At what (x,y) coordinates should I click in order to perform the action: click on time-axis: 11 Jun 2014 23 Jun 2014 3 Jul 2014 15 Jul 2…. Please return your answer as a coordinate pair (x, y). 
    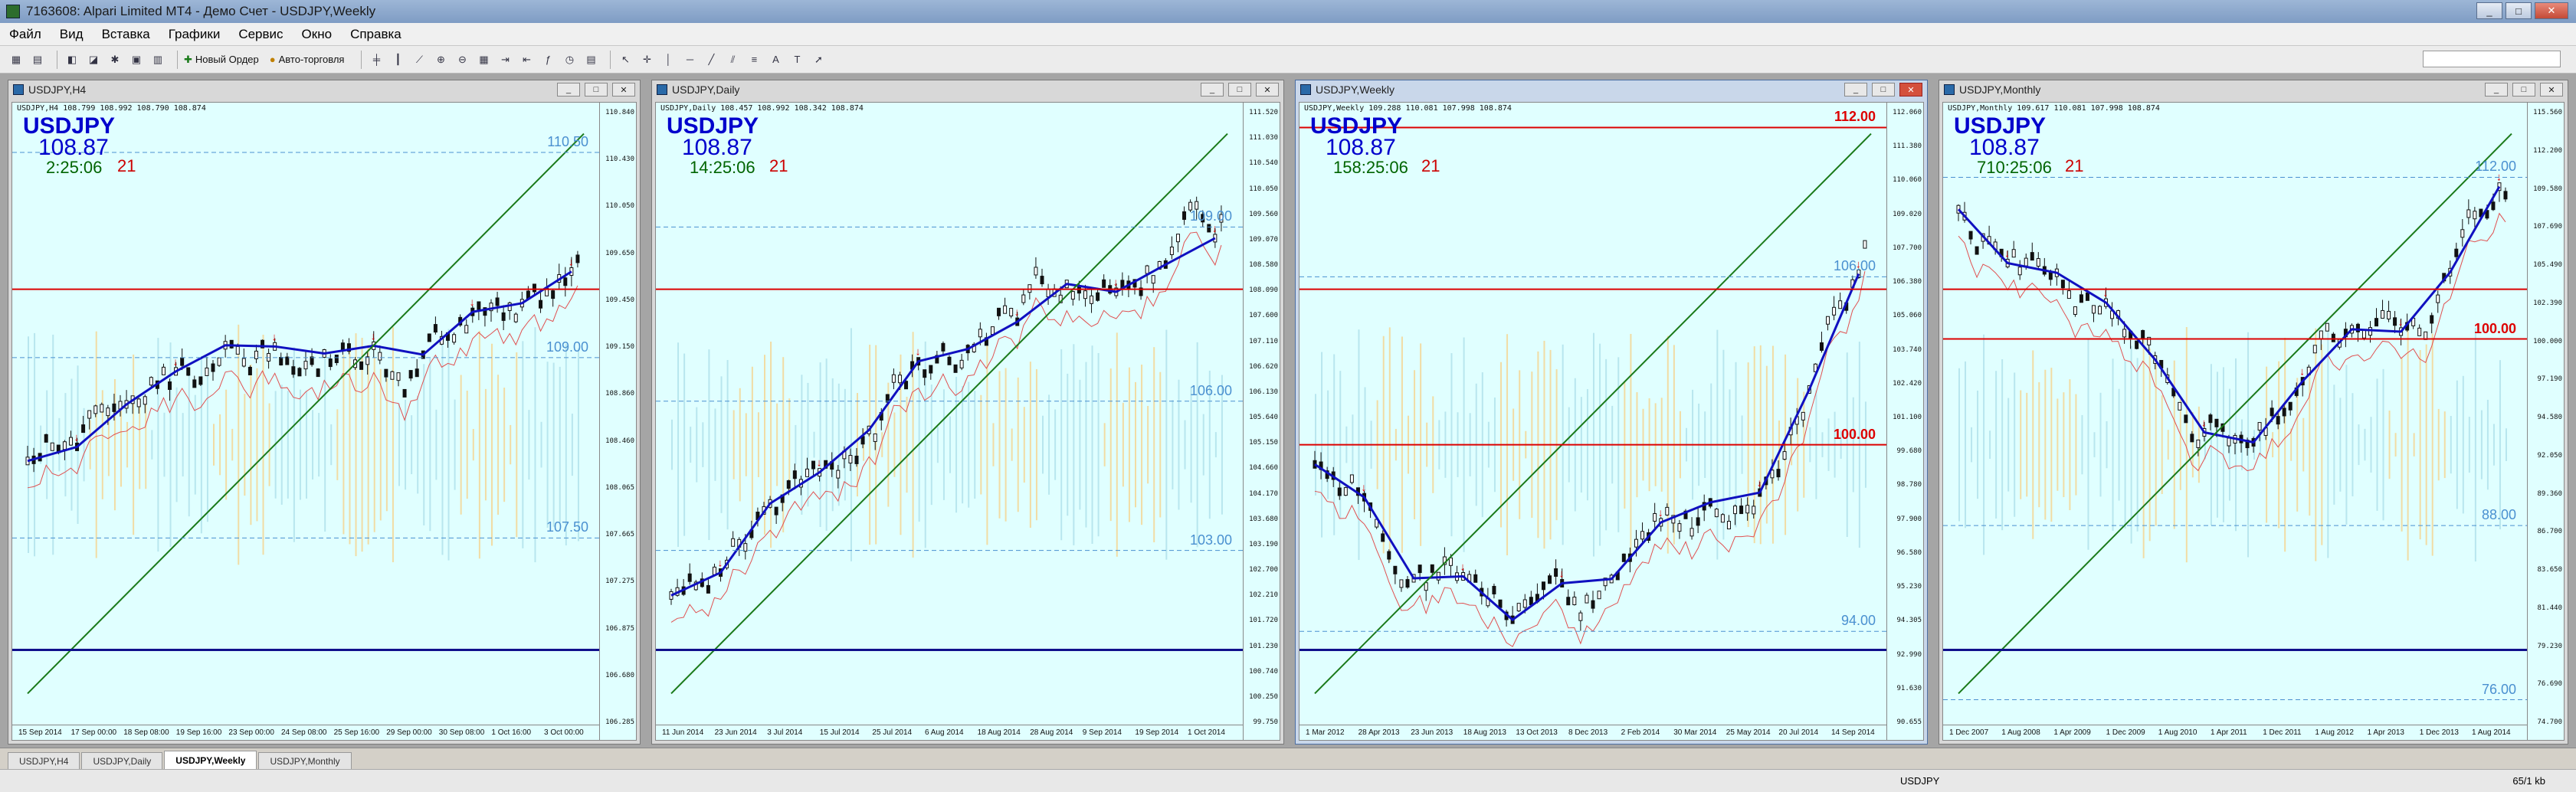
    Looking at the image, I should click on (949, 732).